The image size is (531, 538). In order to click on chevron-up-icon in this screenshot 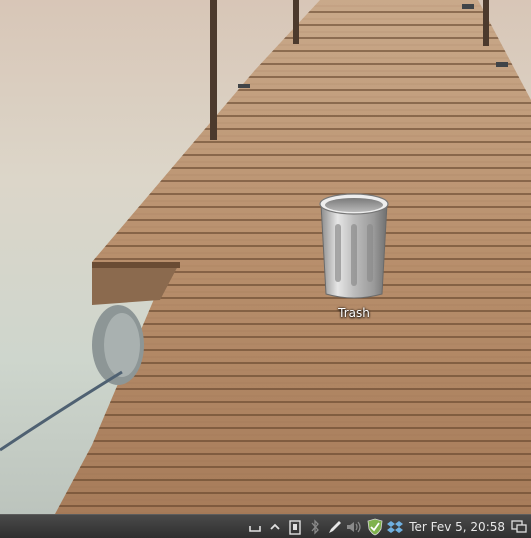, I will do `click(275, 527)`.